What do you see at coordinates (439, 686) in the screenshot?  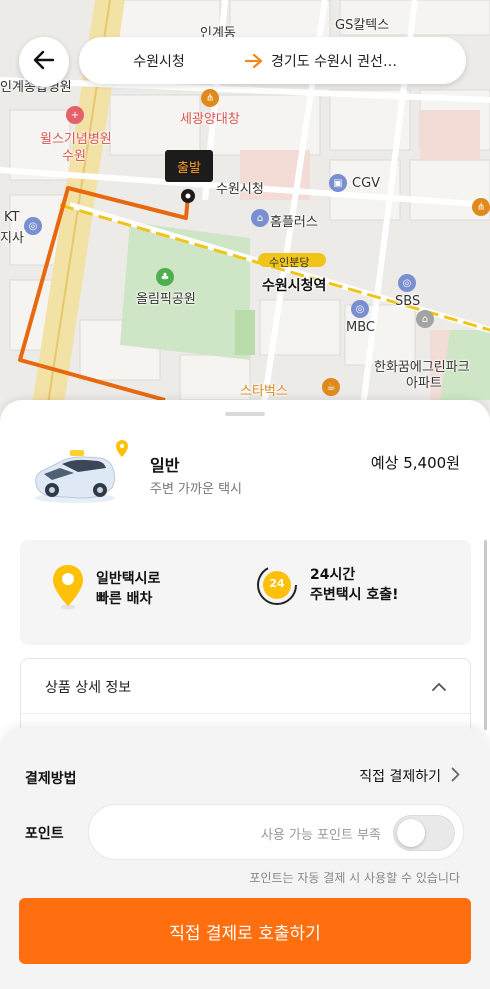 I see `chevron-up-icon` at bounding box center [439, 686].